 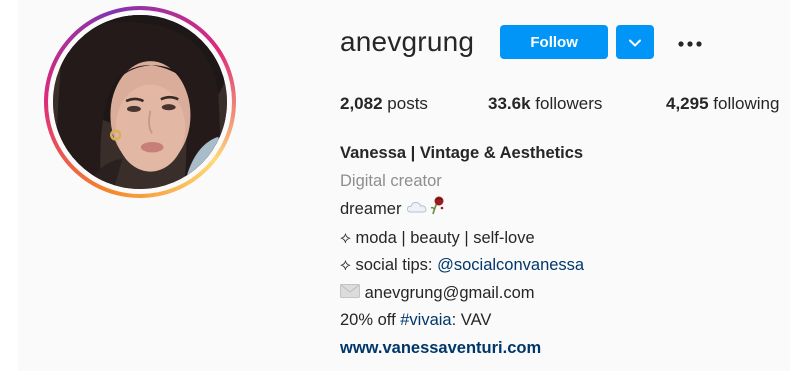 I want to click on chevron-down-icon, so click(x=635, y=42).